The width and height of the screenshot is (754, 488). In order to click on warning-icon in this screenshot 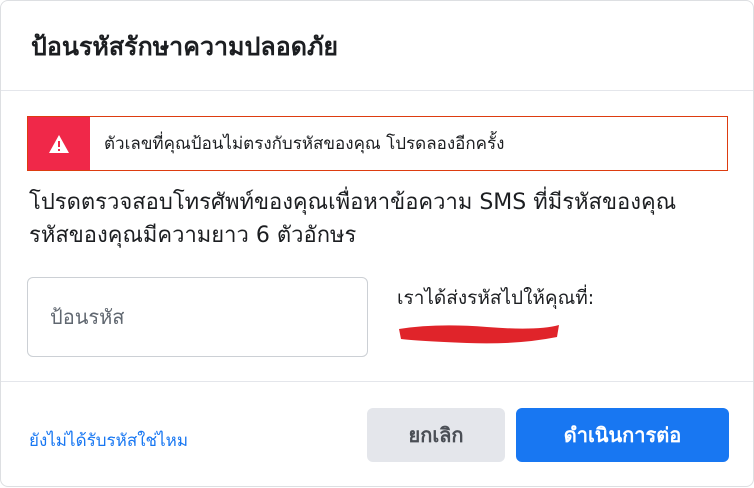, I will do `click(59, 143)`.